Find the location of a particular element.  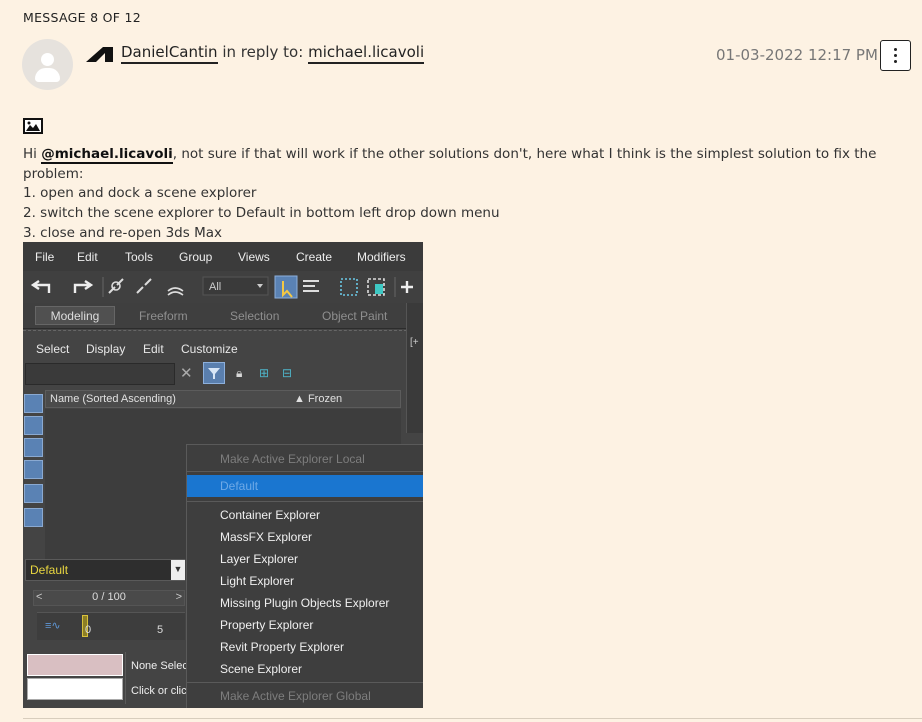

menu-item-make-global: Make Active Explorer Global is located at coordinates (295, 696).